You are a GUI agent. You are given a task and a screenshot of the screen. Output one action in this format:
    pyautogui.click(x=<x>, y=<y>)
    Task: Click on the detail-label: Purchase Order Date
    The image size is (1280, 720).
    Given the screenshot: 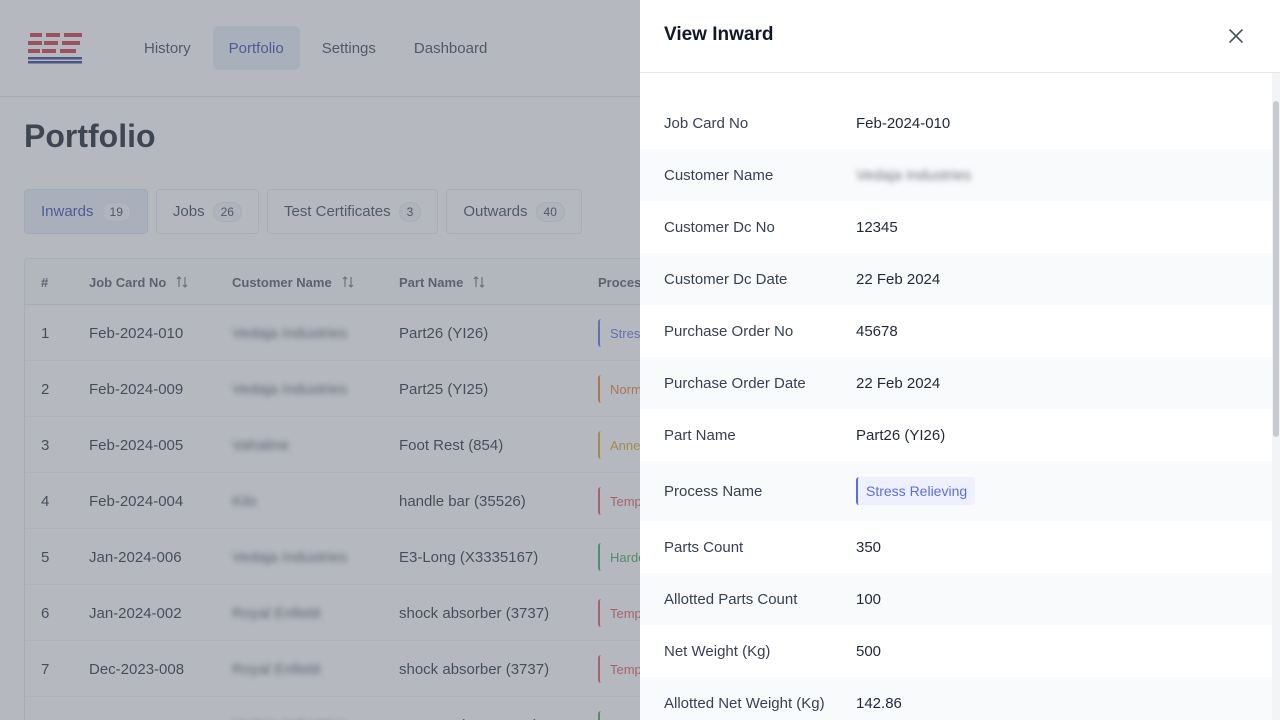 What is the action you would take?
    pyautogui.click(x=735, y=383)
    